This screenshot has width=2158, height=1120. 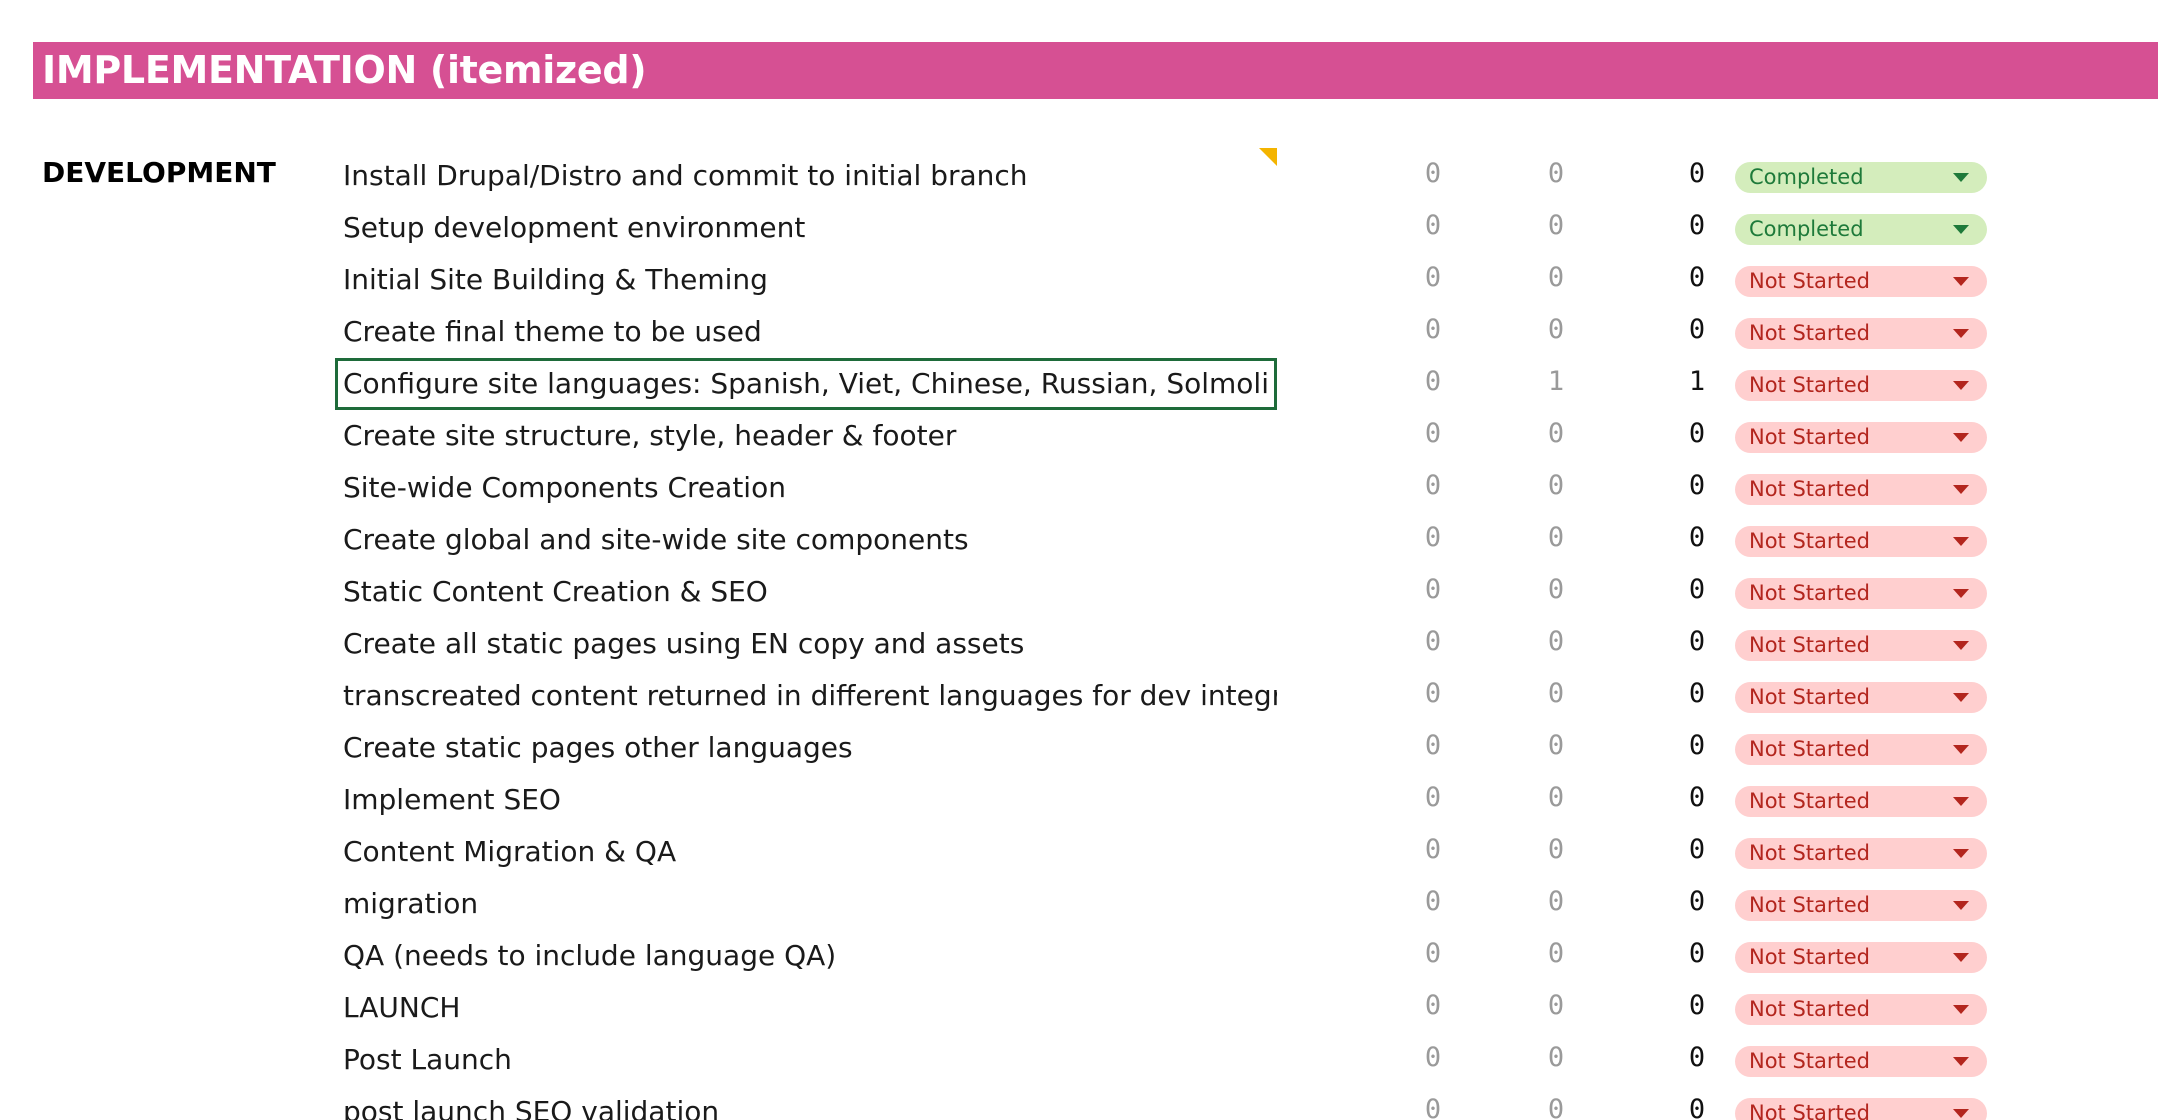 What do you see at coordinates (806, 280) in the screenshot?
I see `task-cell: Initial Site Building & Theming` at bounding box center [806, 280].